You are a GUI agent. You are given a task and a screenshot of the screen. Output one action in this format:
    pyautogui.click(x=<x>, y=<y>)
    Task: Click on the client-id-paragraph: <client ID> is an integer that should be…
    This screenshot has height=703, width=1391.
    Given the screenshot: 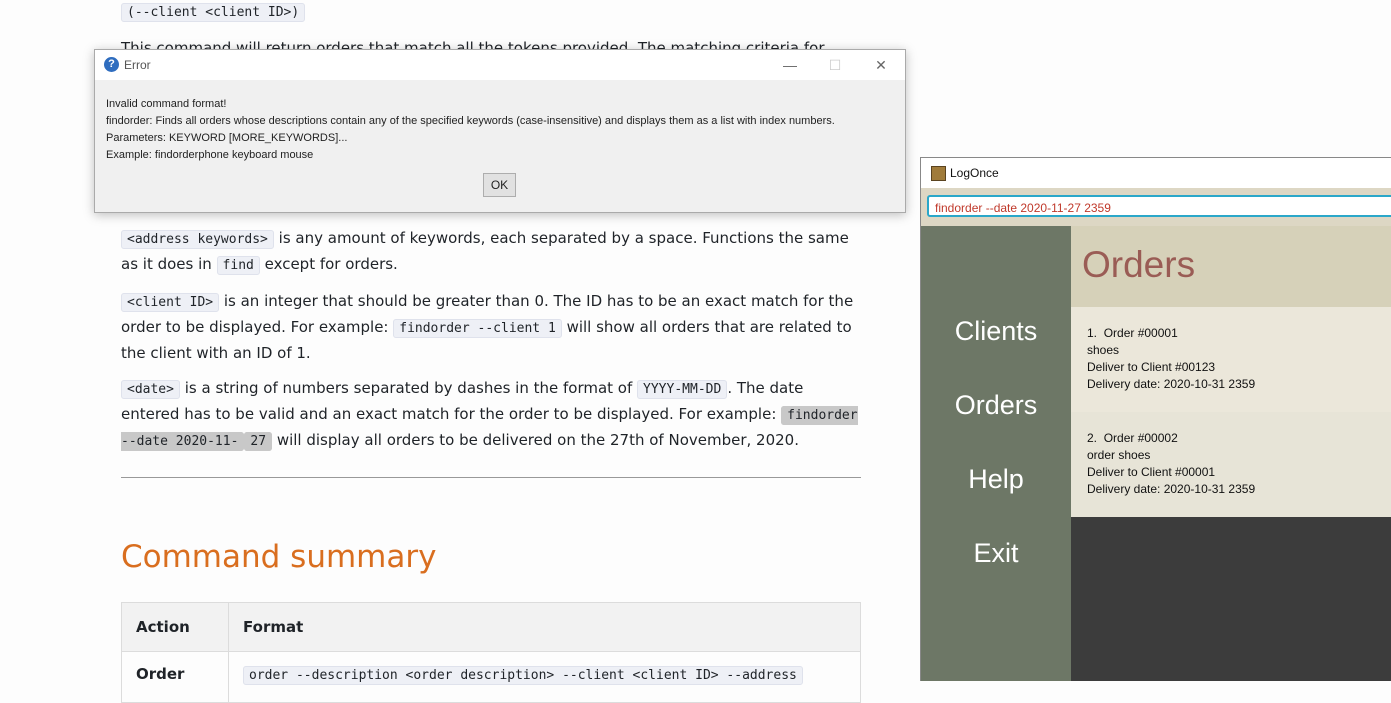 What is the action you would take?
    pyautogui.click(x=491, y=327)
    